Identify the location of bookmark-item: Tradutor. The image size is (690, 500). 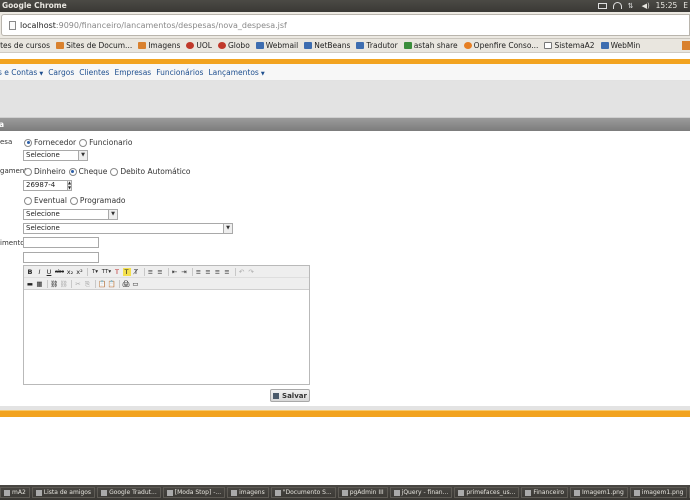
(377, 45).